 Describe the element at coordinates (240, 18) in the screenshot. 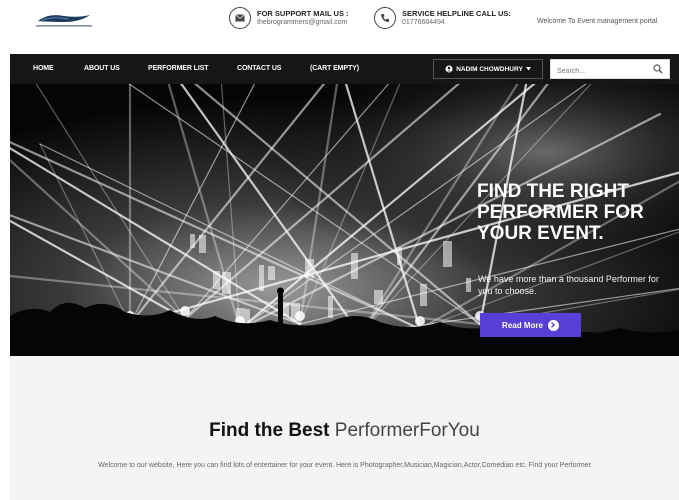

I see `mail-icon` at that location.